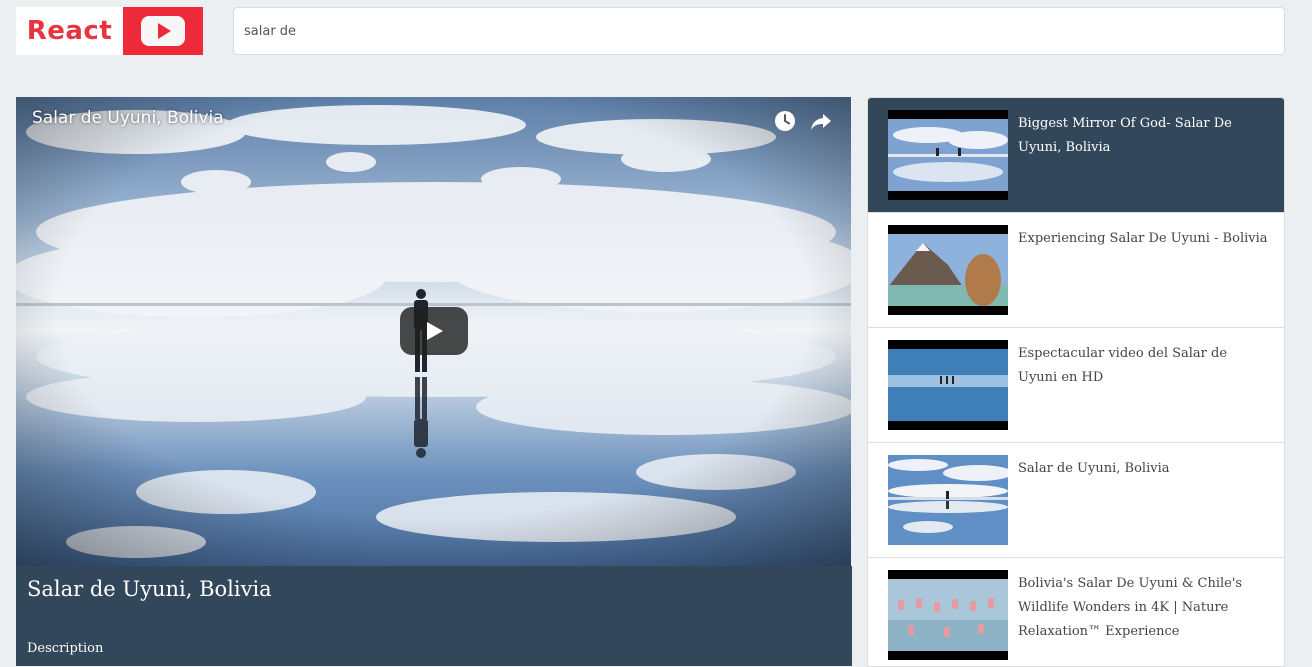 Image resolution: width=1312 pixels, height=667 pixels. I want to click on logo-youtube-box, so click(163, 31).